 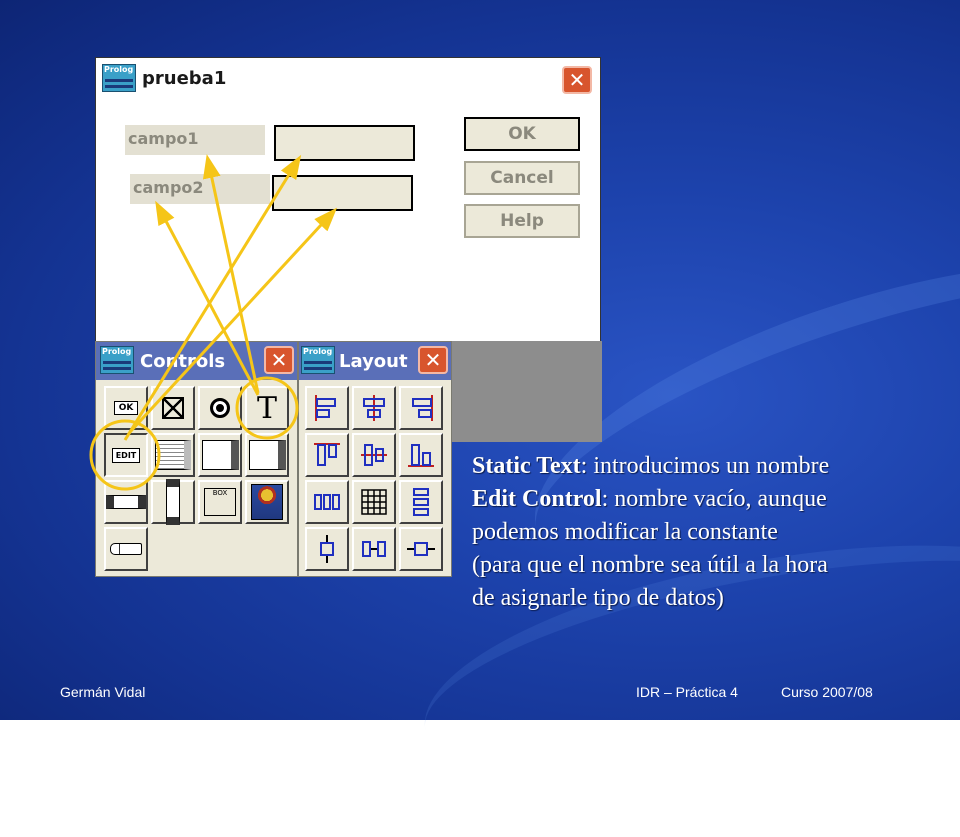 What do you see at coordinates (705, 466) in the screenshot?
I see `static-text-description: : introducimos un nombre` at bounding box center [705, 466].